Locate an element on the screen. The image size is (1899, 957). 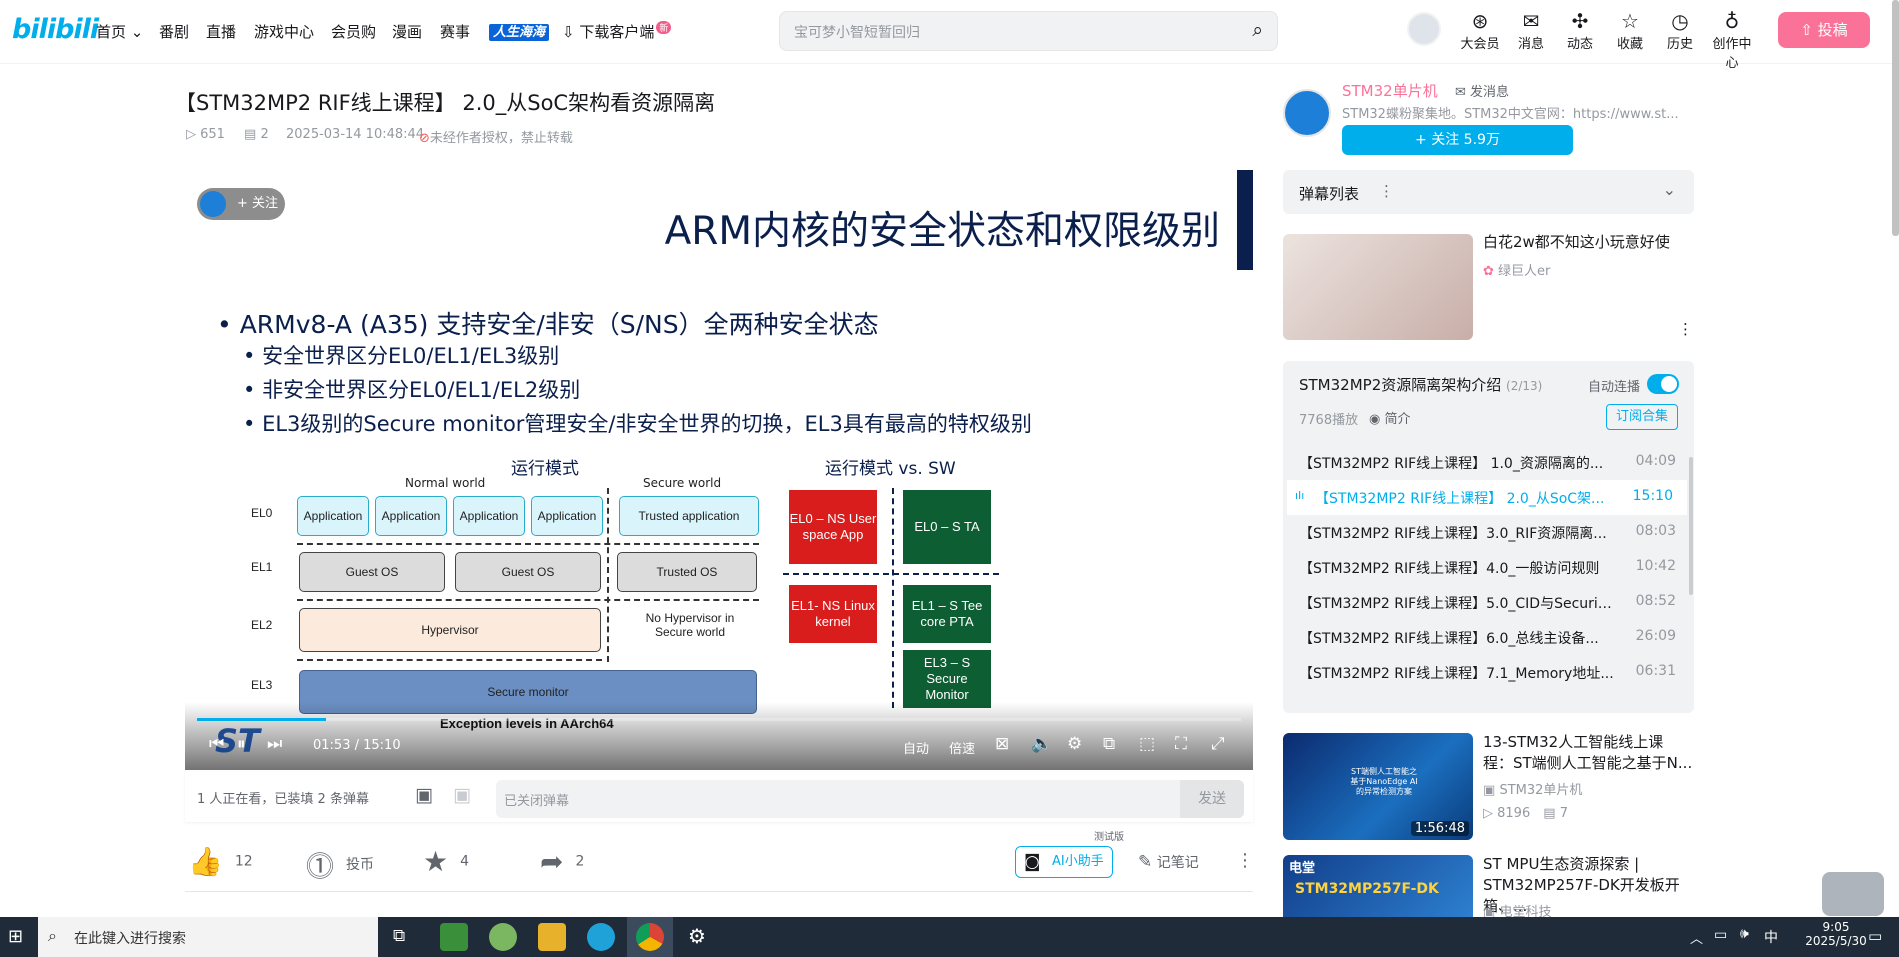
follow-button: + 关注 5.9万 is located at coordinates (1457, 140).